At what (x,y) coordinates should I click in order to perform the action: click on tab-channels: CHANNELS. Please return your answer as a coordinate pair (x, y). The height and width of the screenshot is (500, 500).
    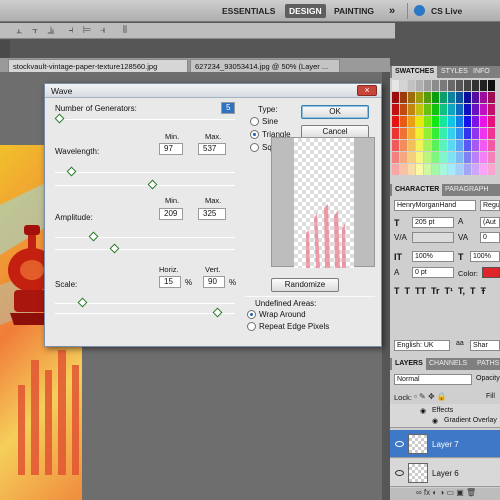
    Looking at the image, I should click on (448, 364).